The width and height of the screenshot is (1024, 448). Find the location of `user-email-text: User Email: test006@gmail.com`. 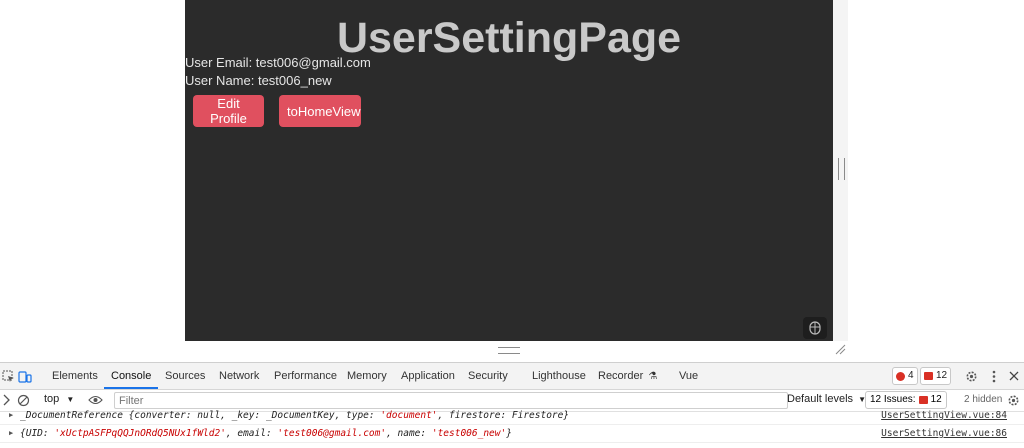

user-email-text: User Email: test006@gmail.com is located at coordinates (278, 62).